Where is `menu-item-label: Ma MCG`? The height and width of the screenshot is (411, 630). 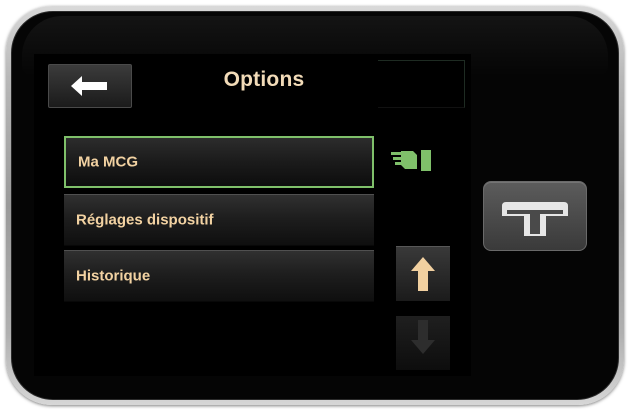 menu-item-label: Ma MCG is located at coordinates (108, 162).